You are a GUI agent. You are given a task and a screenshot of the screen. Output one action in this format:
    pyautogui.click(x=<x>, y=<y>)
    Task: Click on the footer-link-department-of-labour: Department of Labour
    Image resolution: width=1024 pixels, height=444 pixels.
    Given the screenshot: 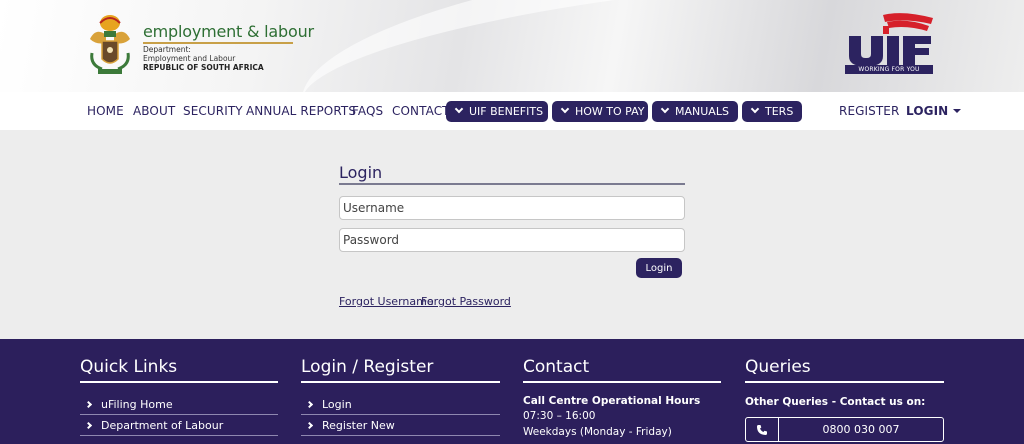 What is the action you would take?
    pyautogui.click(x=154, y=425)
    